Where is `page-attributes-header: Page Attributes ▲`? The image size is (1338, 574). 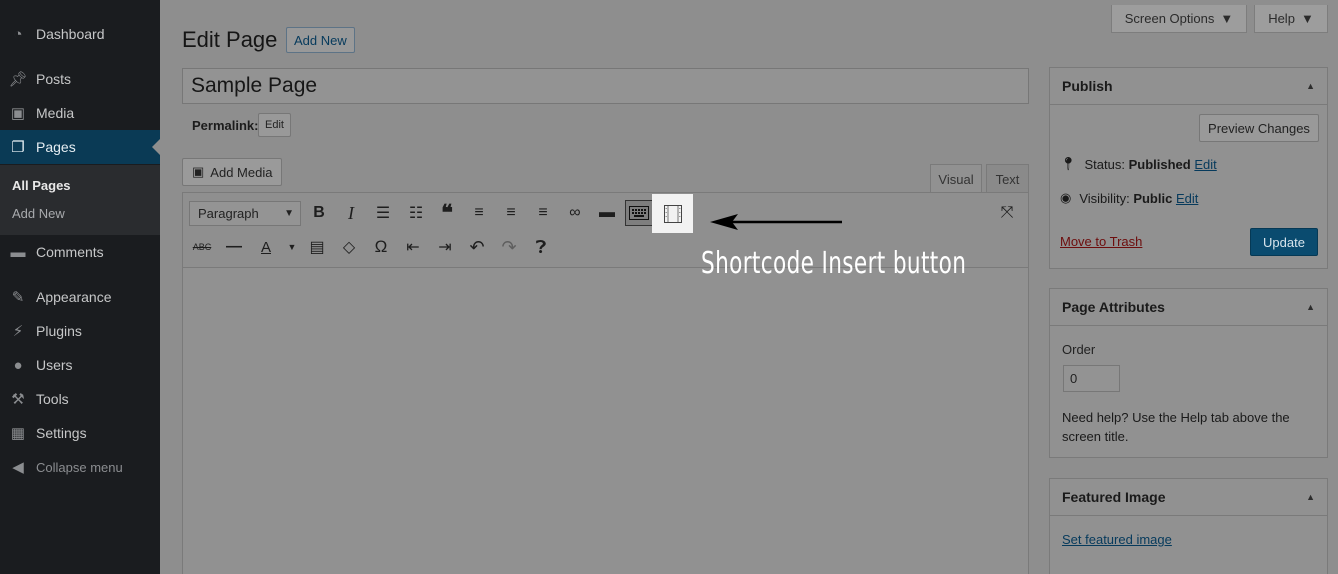
page-attributes-header: Page Attributes ▲ is located at coordinates (1188, 307).